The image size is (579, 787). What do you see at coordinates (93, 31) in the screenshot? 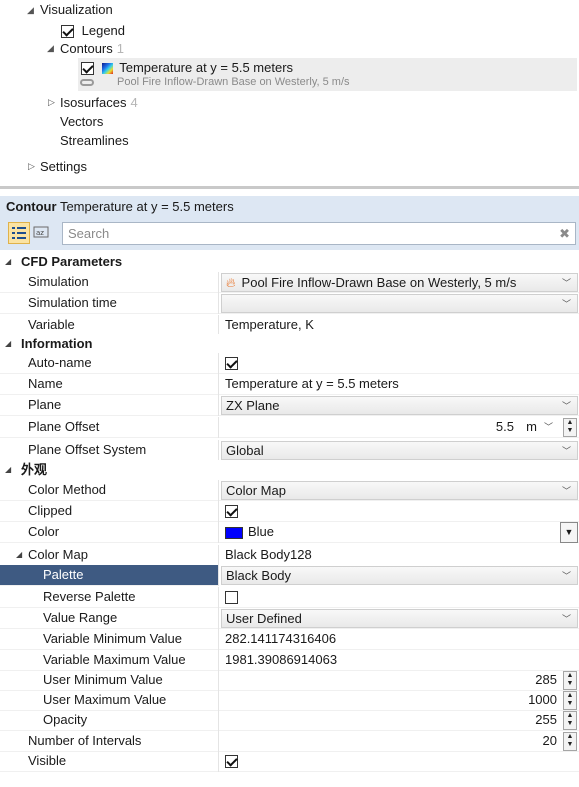
I see `tree-node-legend: Legend` at bounding box center [93, 31].